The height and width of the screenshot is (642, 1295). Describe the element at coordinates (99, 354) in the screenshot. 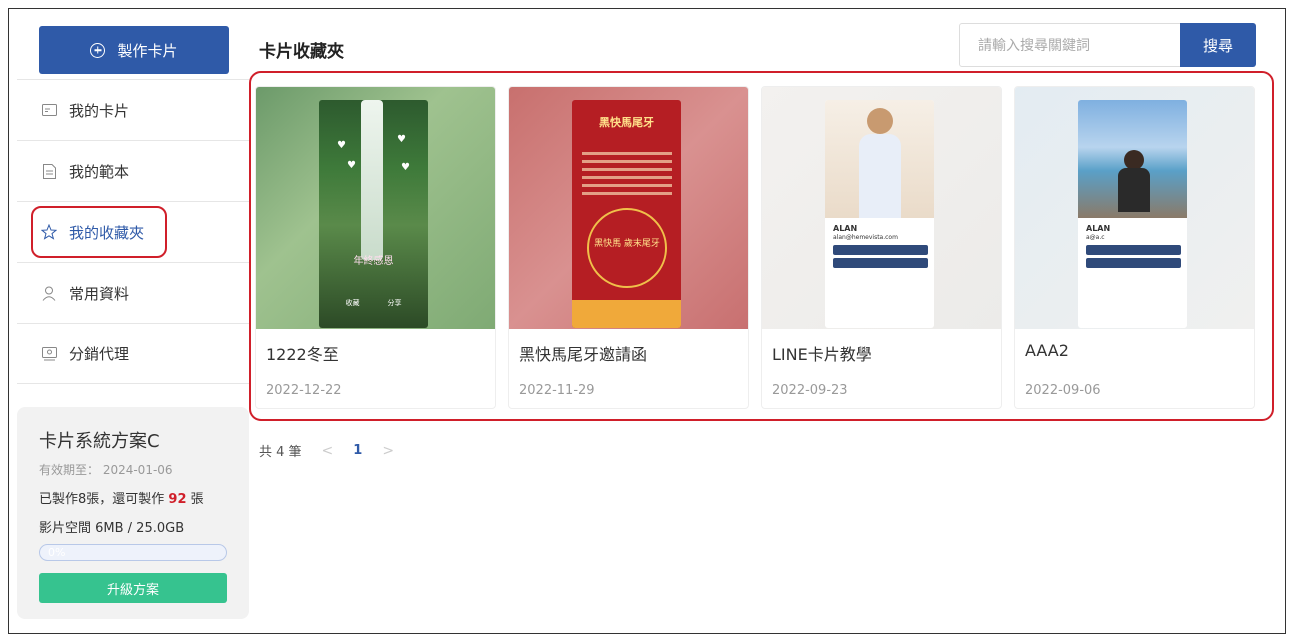

I see `sidebar-item-label: 分銷代理` at that location.